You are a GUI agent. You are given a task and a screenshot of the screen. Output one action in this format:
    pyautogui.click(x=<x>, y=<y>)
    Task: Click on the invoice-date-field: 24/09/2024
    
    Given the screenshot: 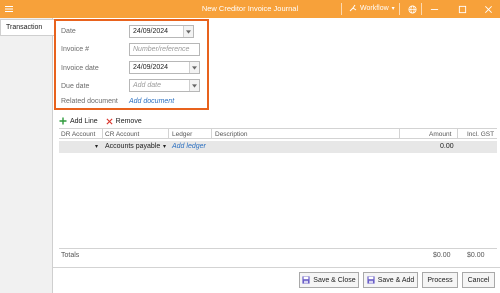 What is the action you would take?
    pyautogui.click(x=164, y=67)
    